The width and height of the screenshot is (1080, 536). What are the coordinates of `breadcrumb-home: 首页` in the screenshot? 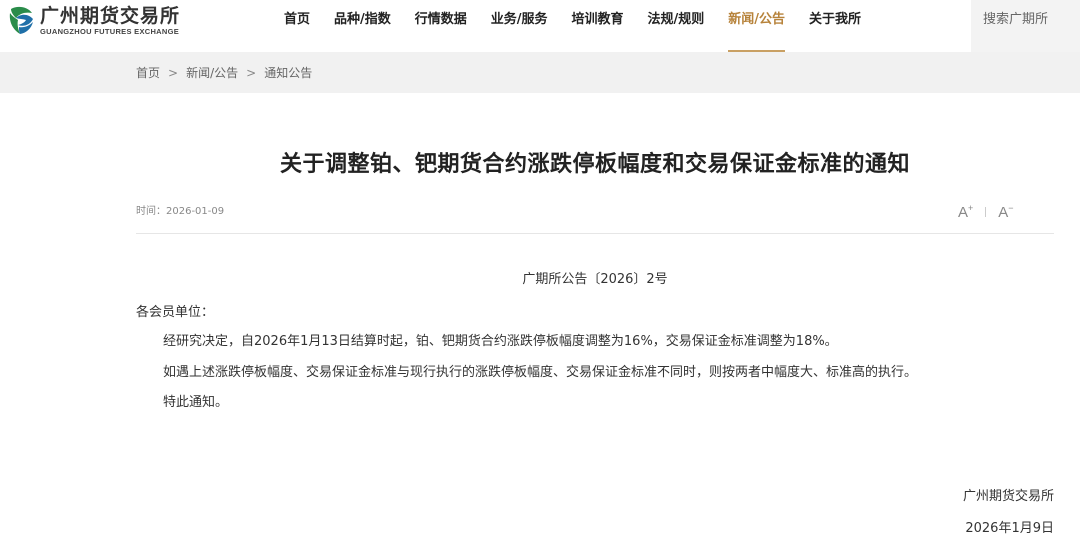 It's located at (148, 72).